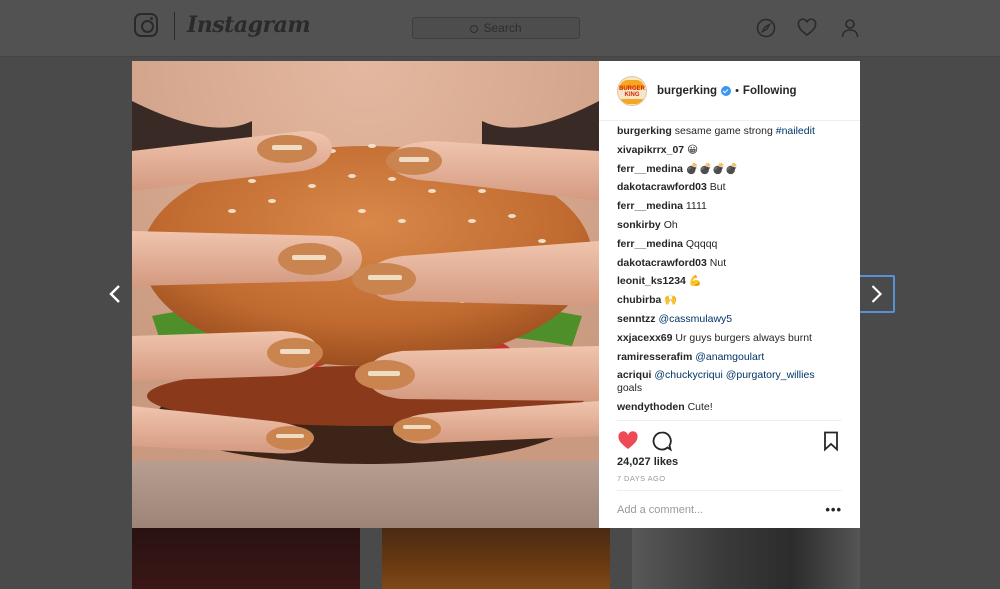 Image resolution: width=1000 pixels, height=589 pixels. Describe the element at coordinates (712, 168) in the screenshot. I see `comment-text: 💣💣💣💣` at that location.